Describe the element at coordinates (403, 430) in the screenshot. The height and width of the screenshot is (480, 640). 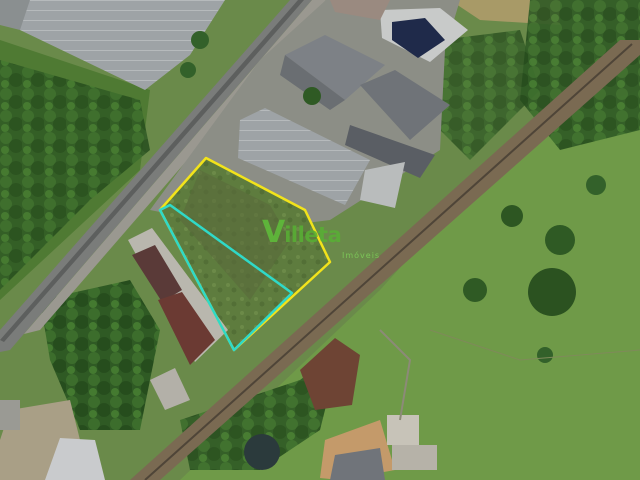
I see `small-house` at that location.